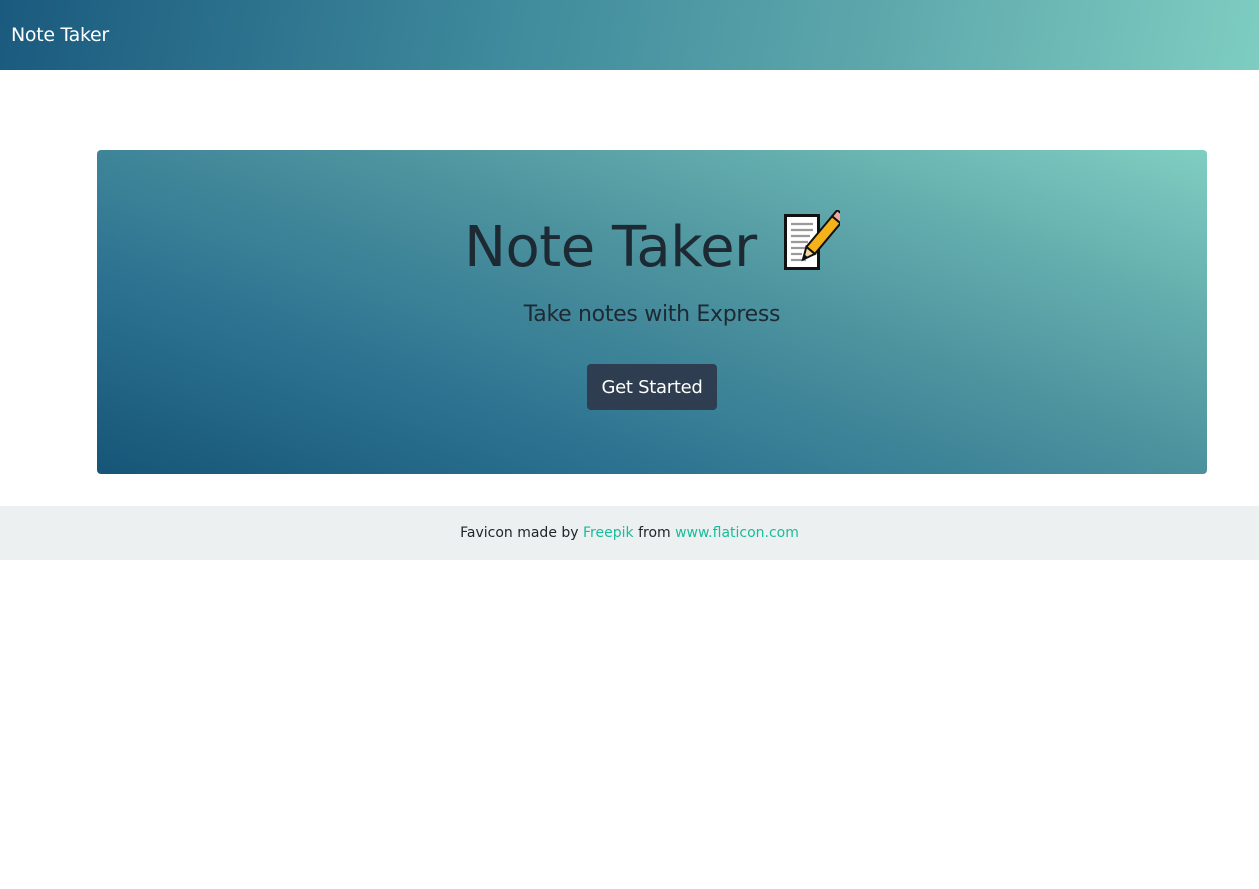 The width and height of the screenshot is (1259, 889). Describe the element at coordinates (608, 533) in the screenshot. I see `freepik-link: Freepik` at that location.